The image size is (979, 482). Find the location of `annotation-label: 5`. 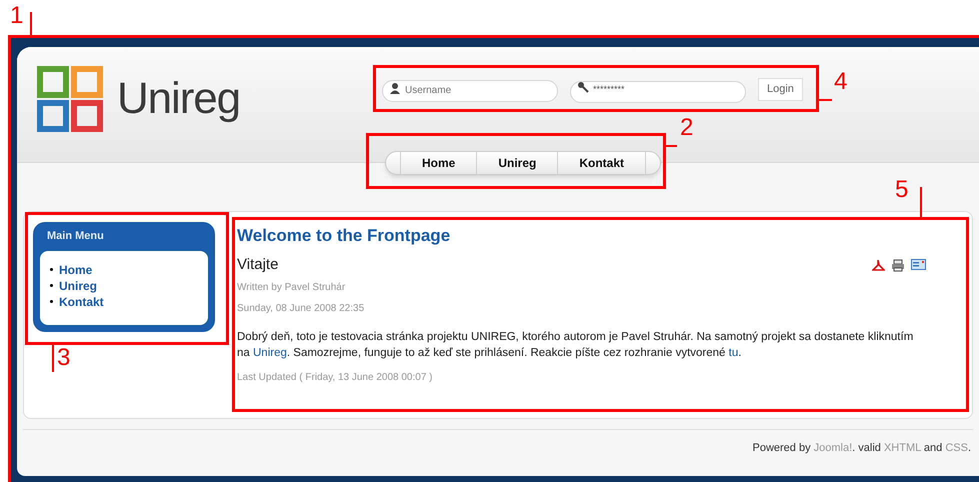

annotation-label: 5 is located at coordinates (901, 190).